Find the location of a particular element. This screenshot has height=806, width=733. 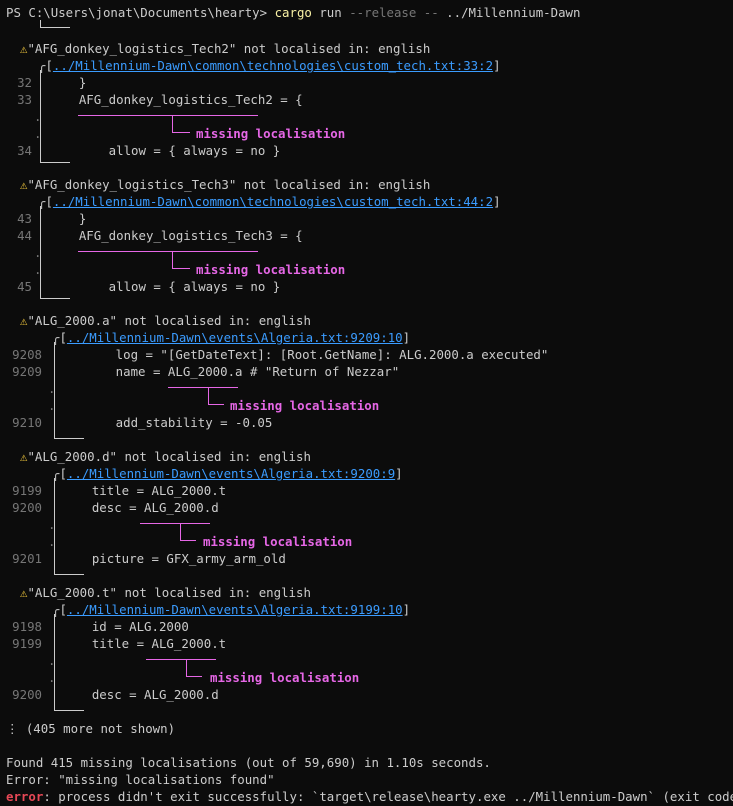

prompt-command: cargo is located at coordinates (293, 12).